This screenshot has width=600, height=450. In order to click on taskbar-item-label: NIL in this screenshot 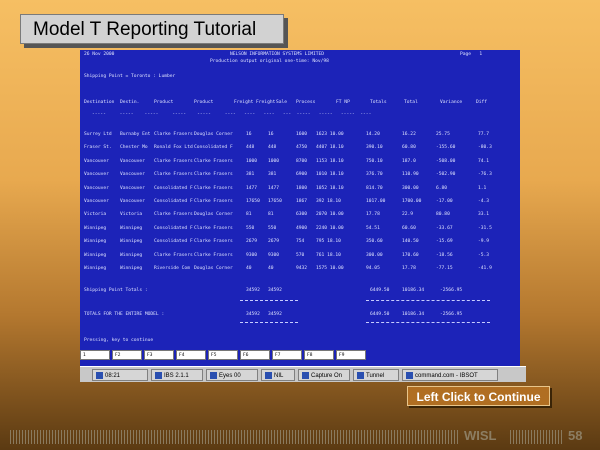, I will do `click(279, 376)`.